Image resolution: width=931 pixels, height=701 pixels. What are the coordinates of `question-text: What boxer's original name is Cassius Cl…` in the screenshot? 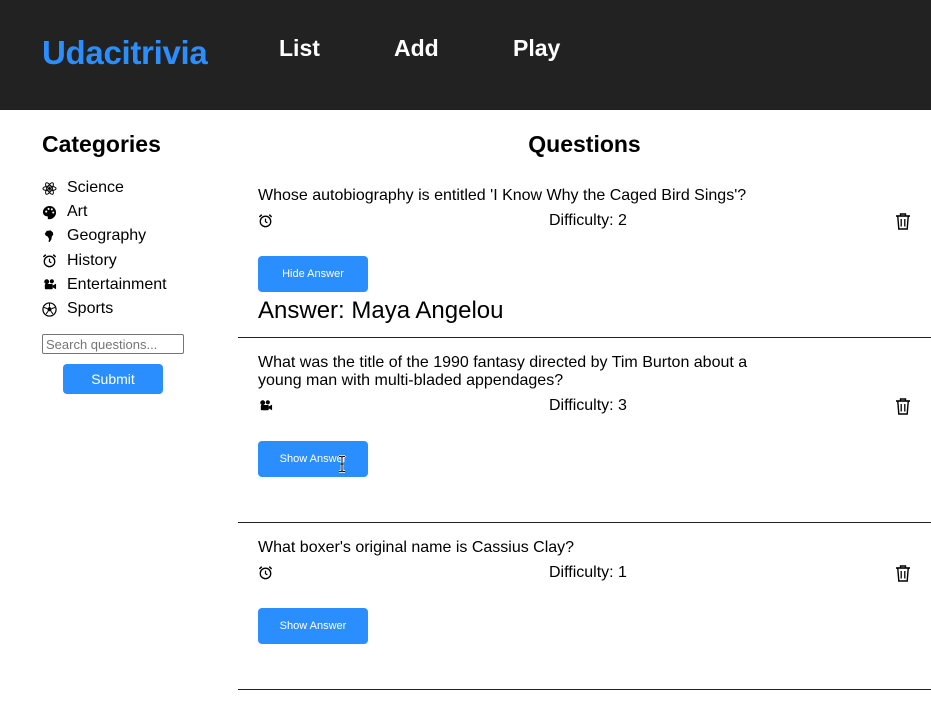 It's located at (416, 547).